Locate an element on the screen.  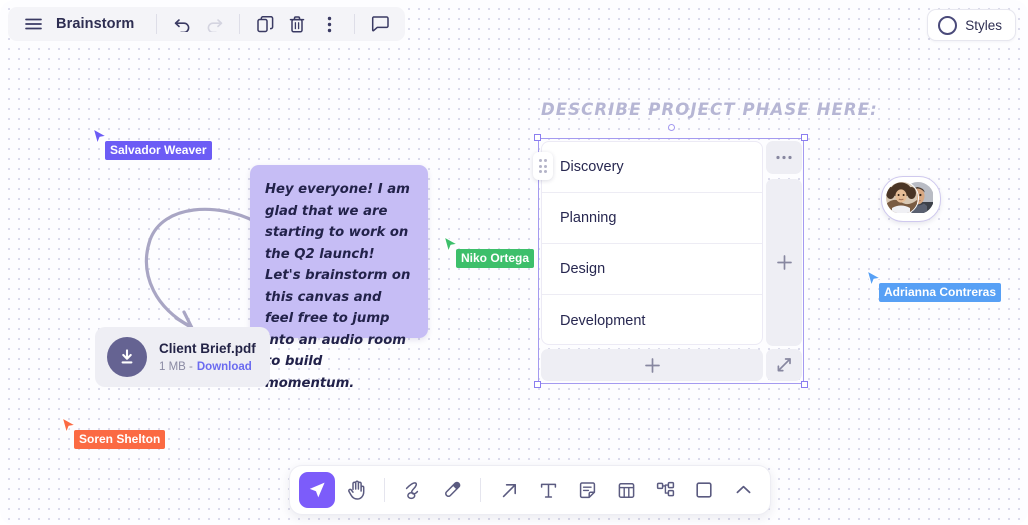
file-download-link: Download is located at coordinates (224, 367).